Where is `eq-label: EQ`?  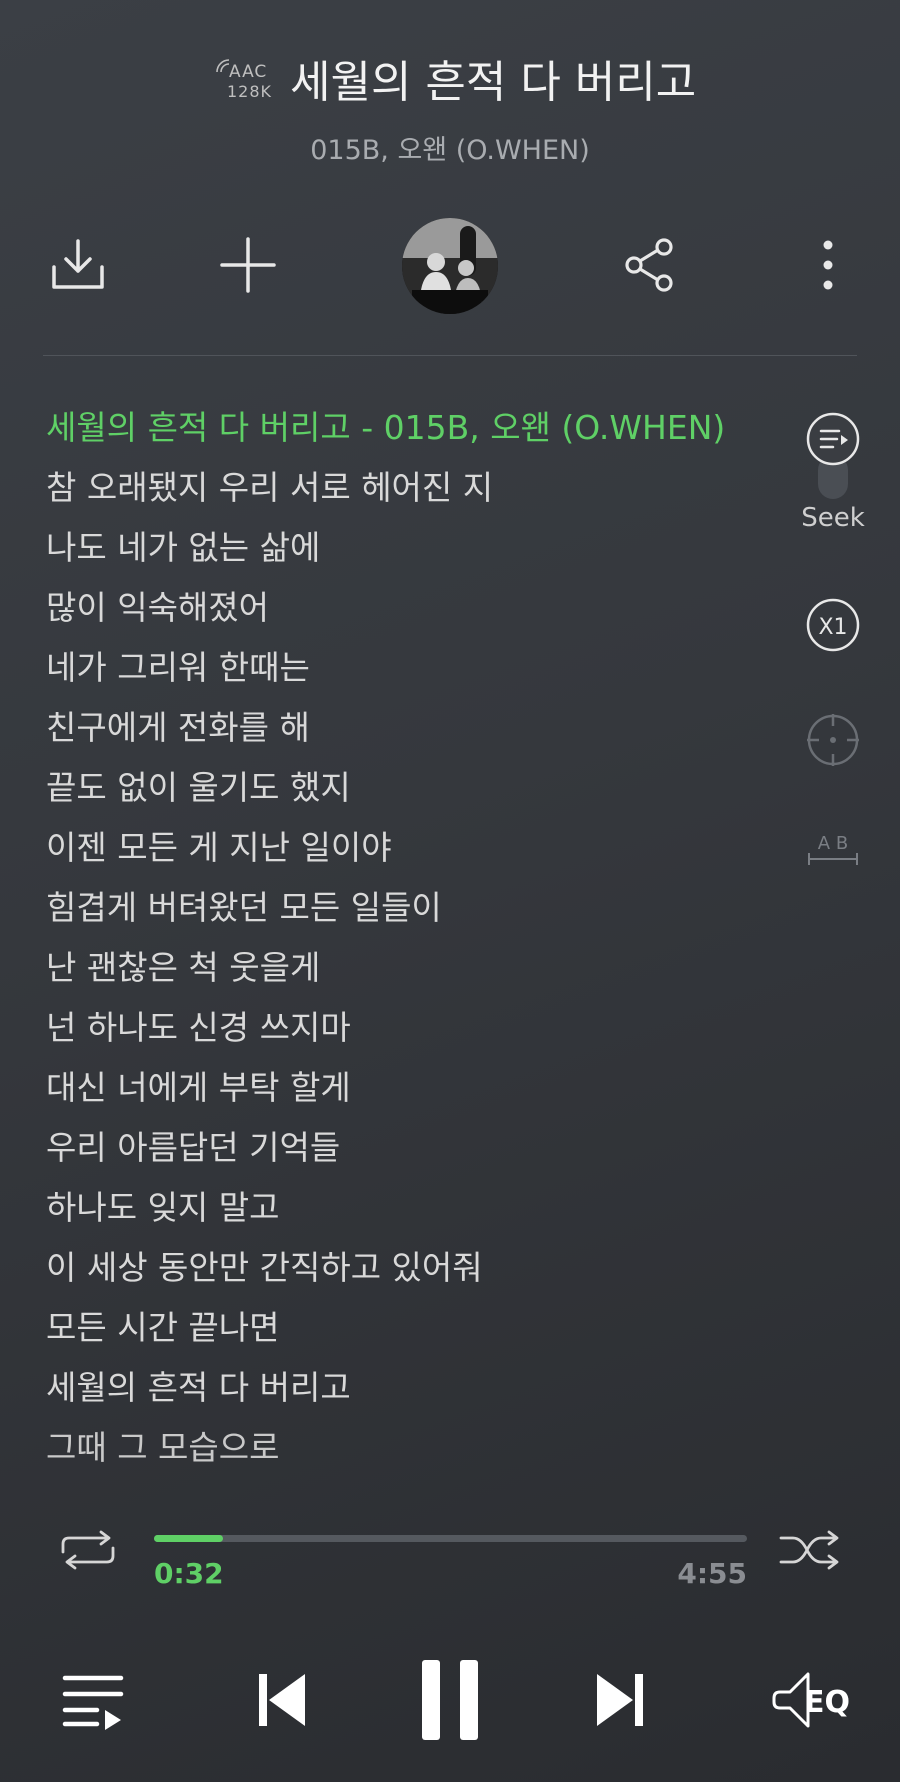
eq-label: EQ is located at coordinates (827, 1702).